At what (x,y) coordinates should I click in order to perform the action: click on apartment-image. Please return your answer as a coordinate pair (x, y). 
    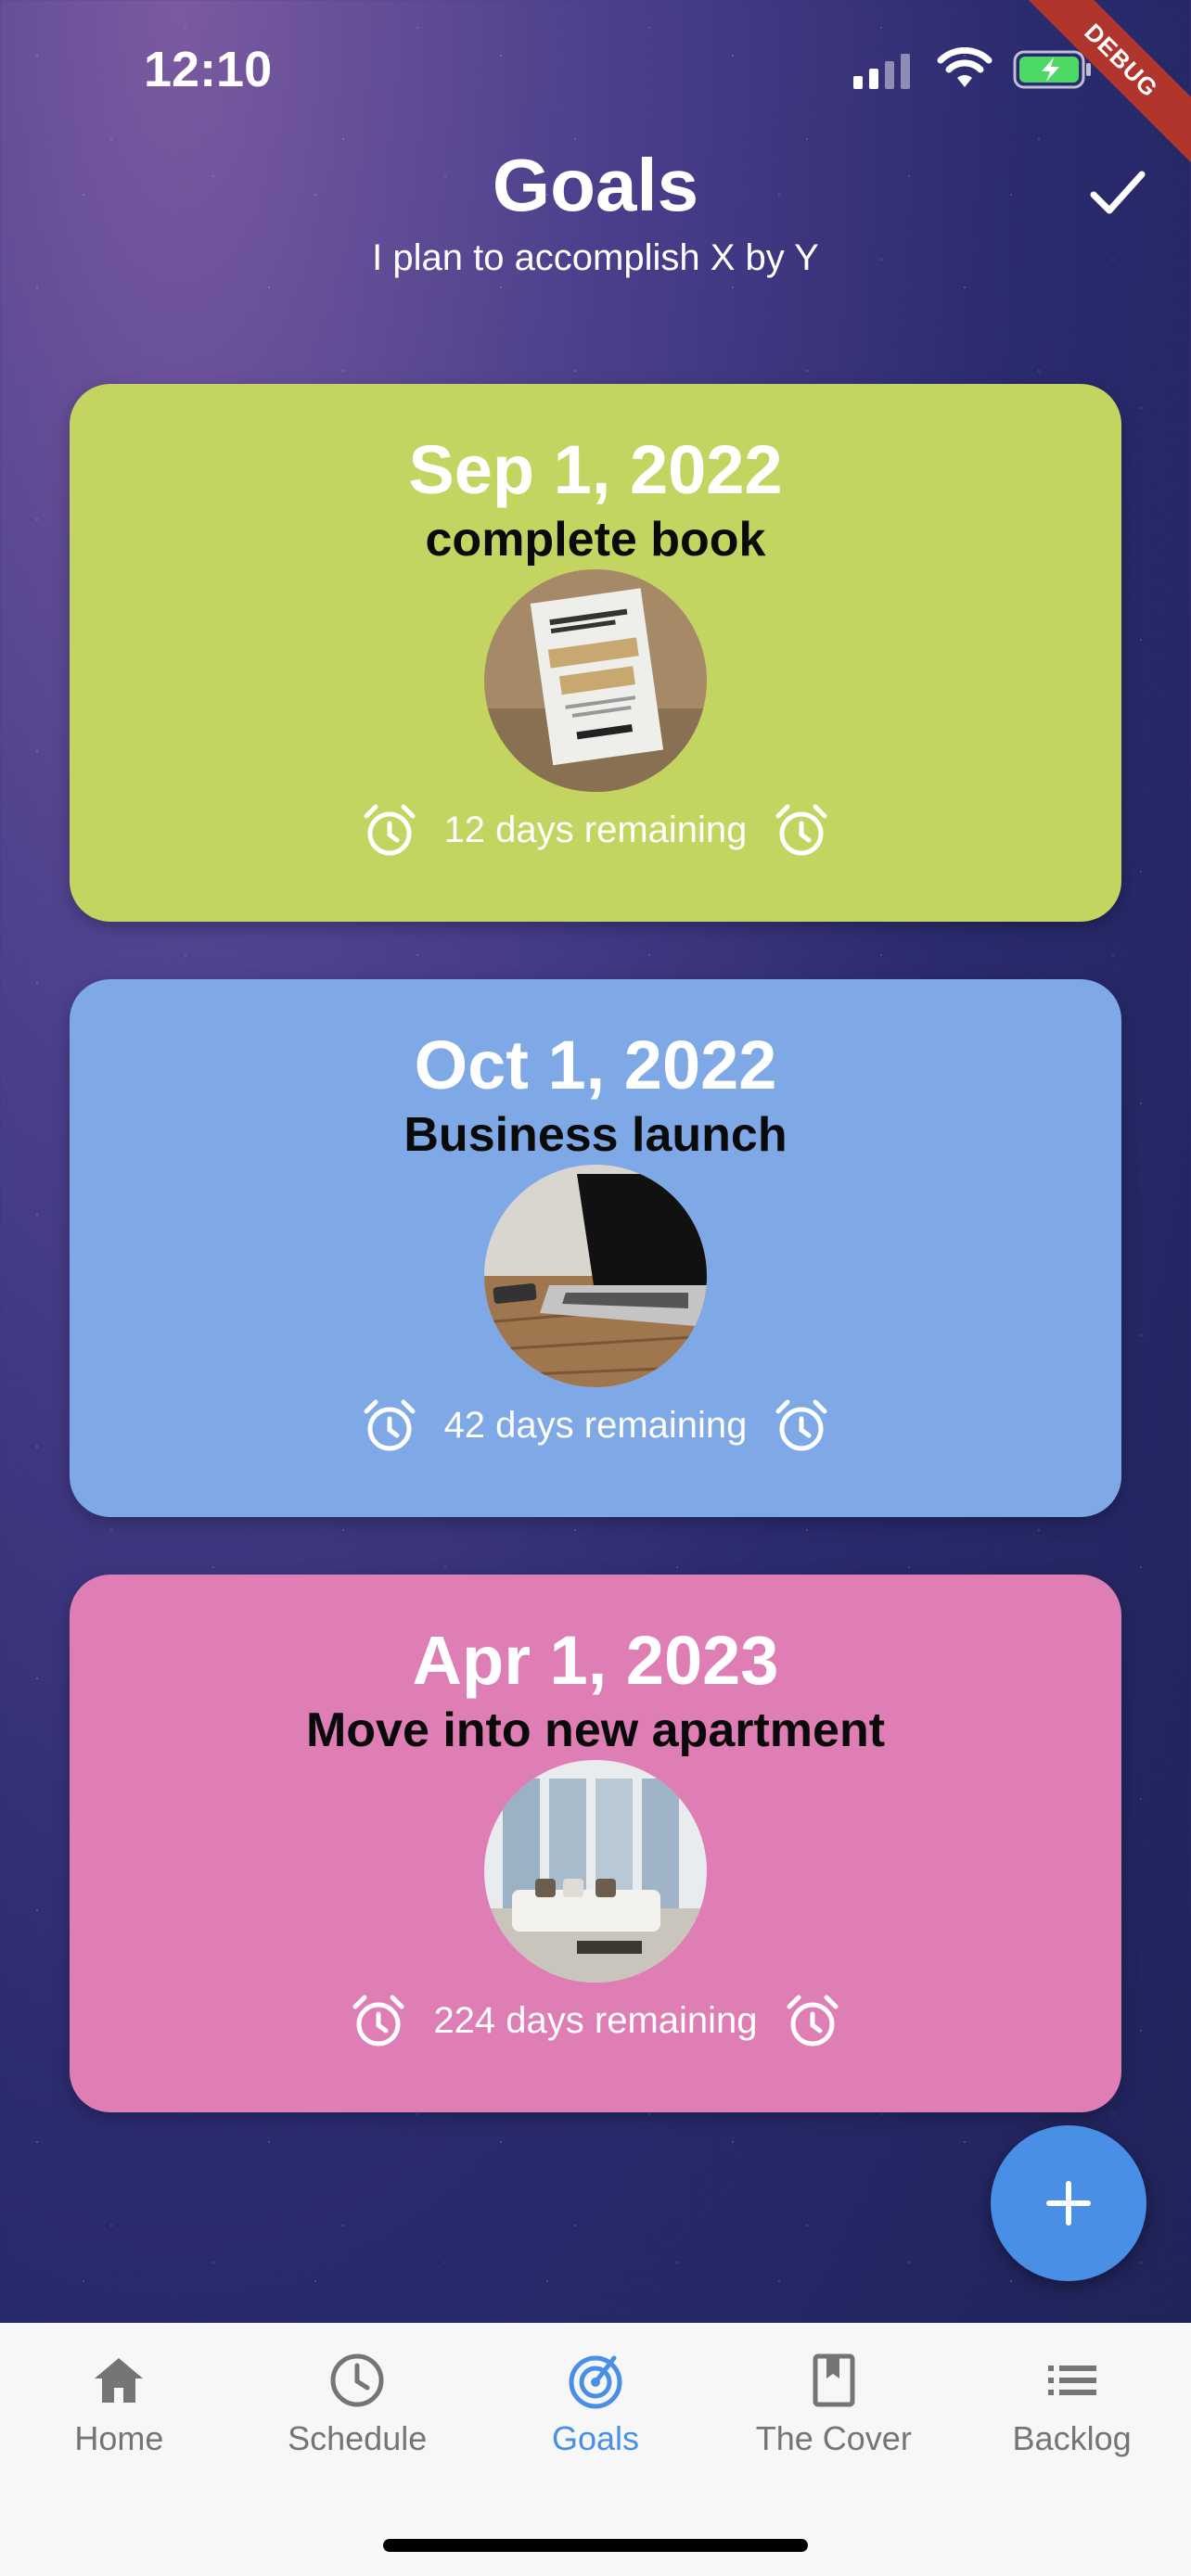
    Looking at the image, I should click on (595, 1872).